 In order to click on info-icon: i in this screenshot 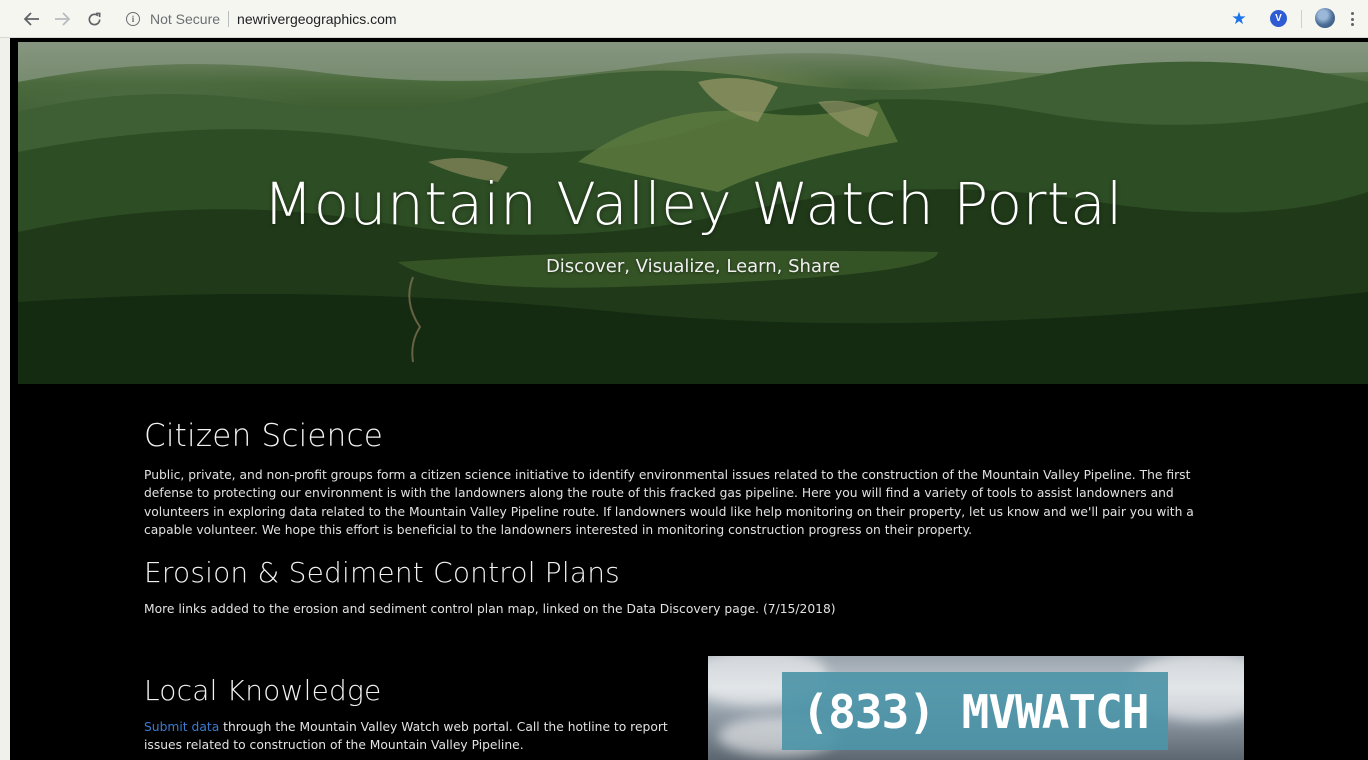, I will do `click(133, 19)`.